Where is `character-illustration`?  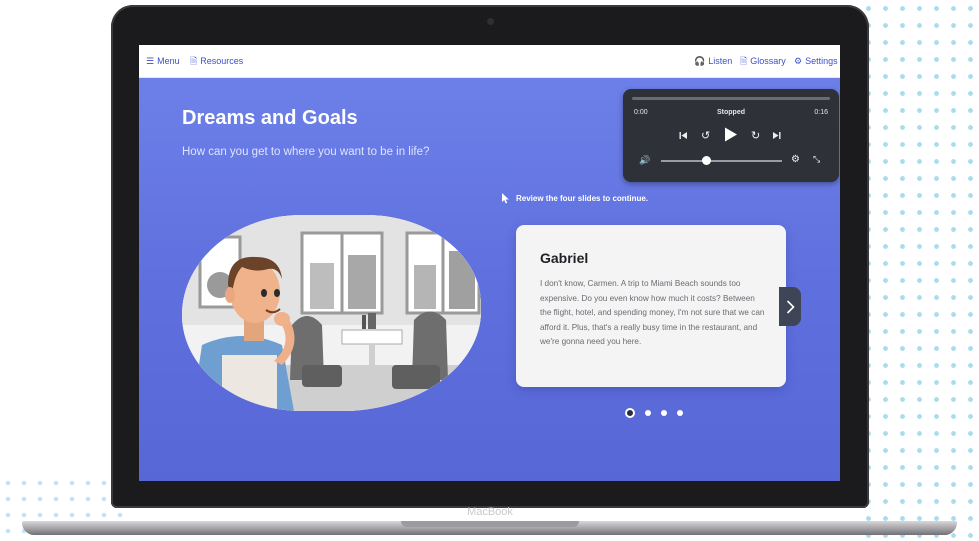 character-illustration is located at coordinates (331, 313).